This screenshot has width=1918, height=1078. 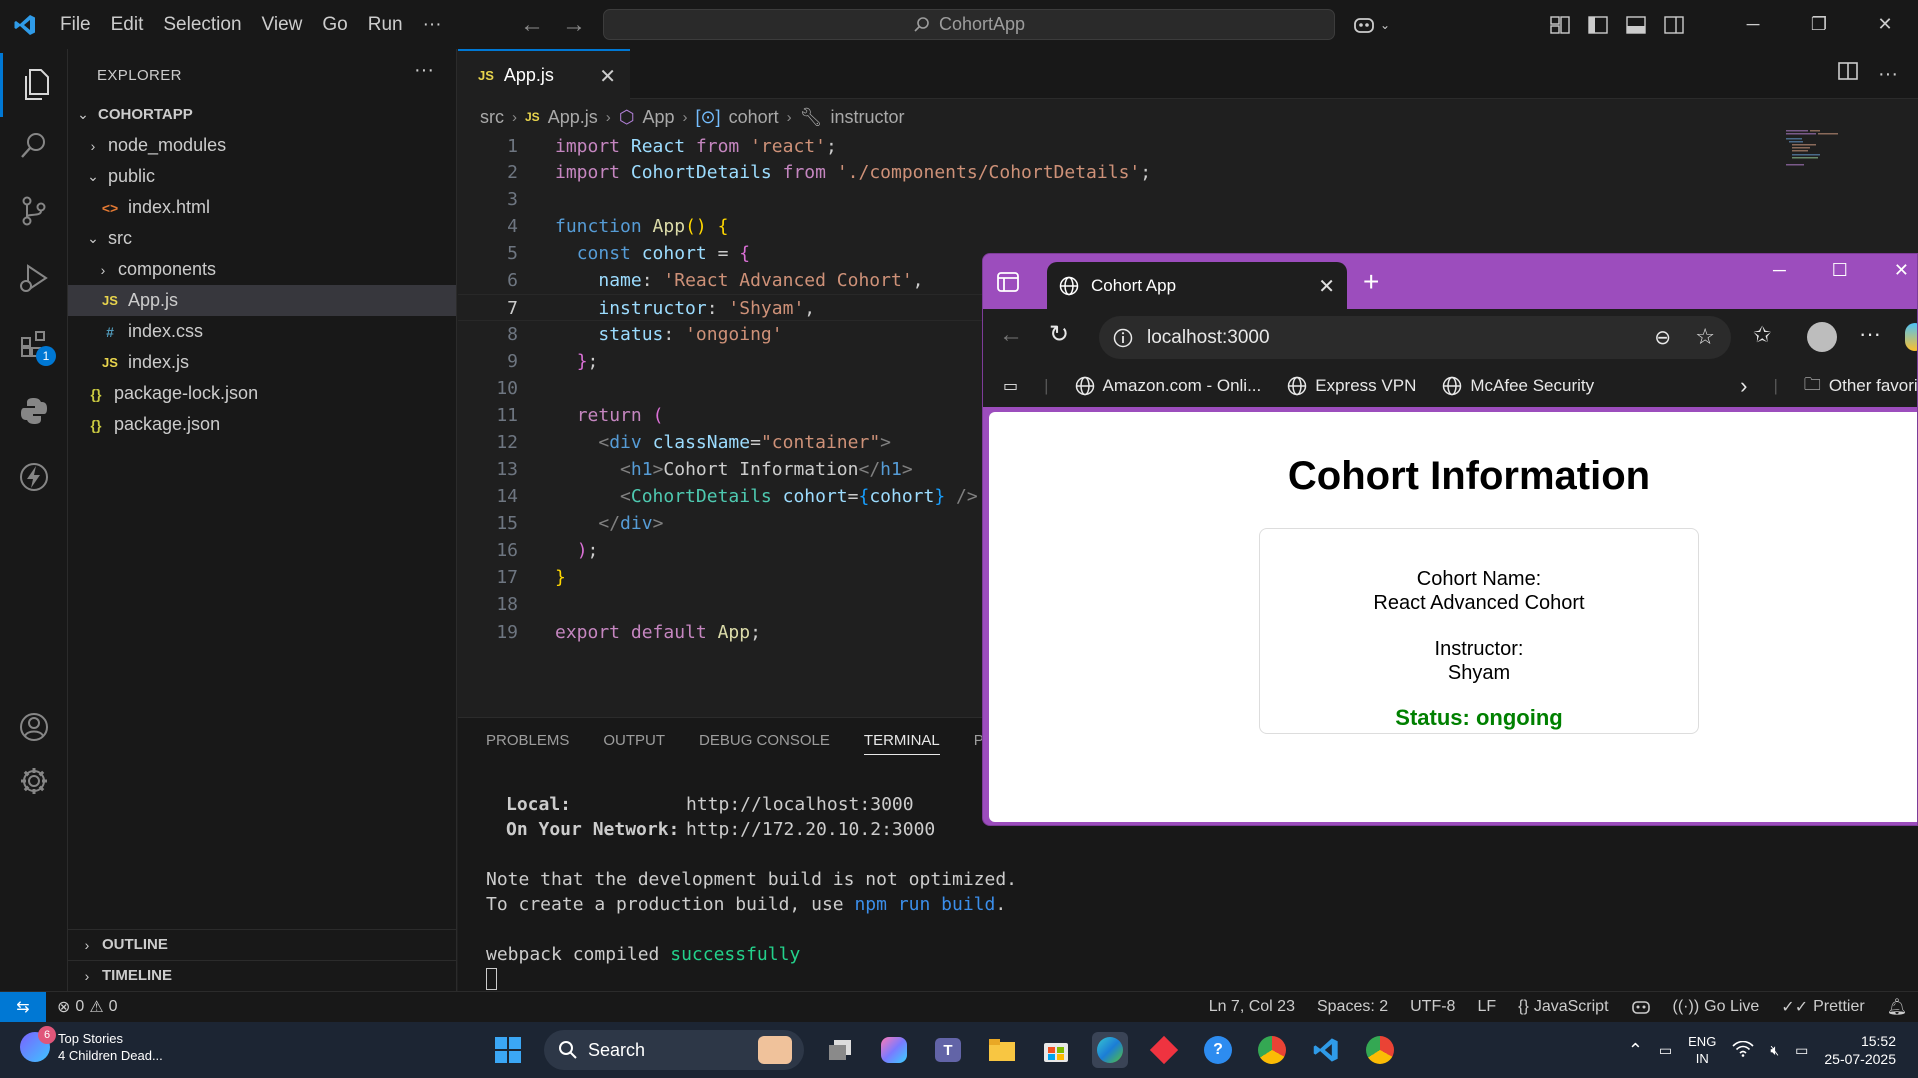 What do you see at coordinates (1326, 1050) in the screenshot?
I see `vscode-taskbar-icon` at bounding box center [1326, 1050].